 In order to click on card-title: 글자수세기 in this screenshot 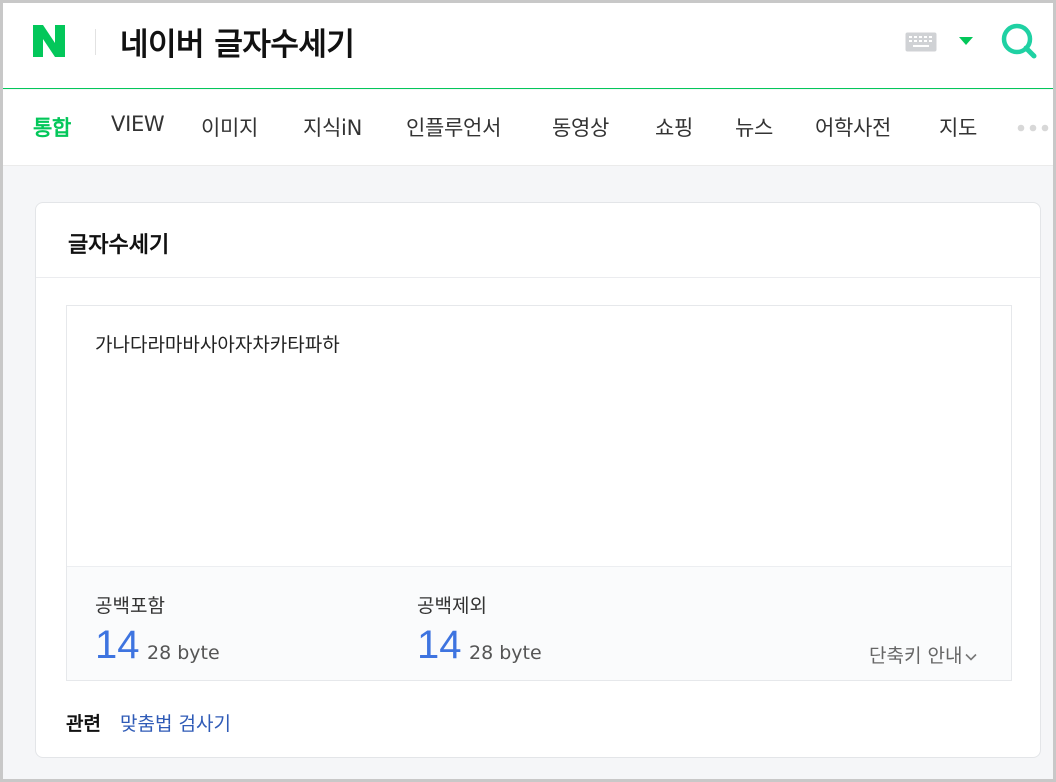, I will do `click(119, 245)`.